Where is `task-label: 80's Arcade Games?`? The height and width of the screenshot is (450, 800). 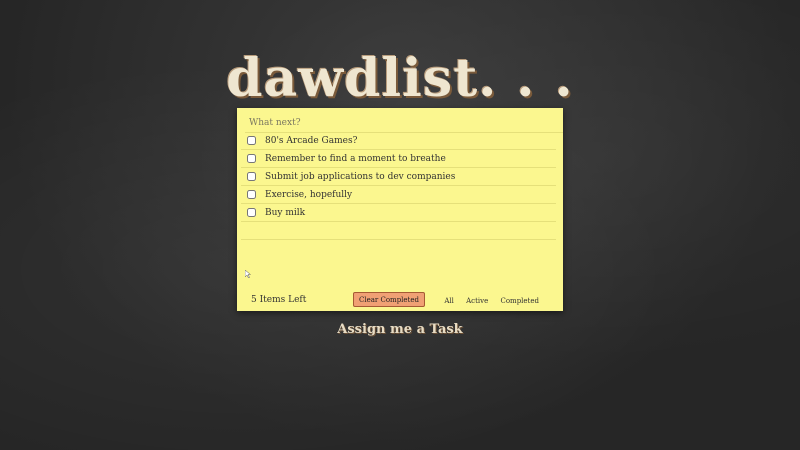 task-label: 80's Arcade Games? is located at coordinates (311, 141).